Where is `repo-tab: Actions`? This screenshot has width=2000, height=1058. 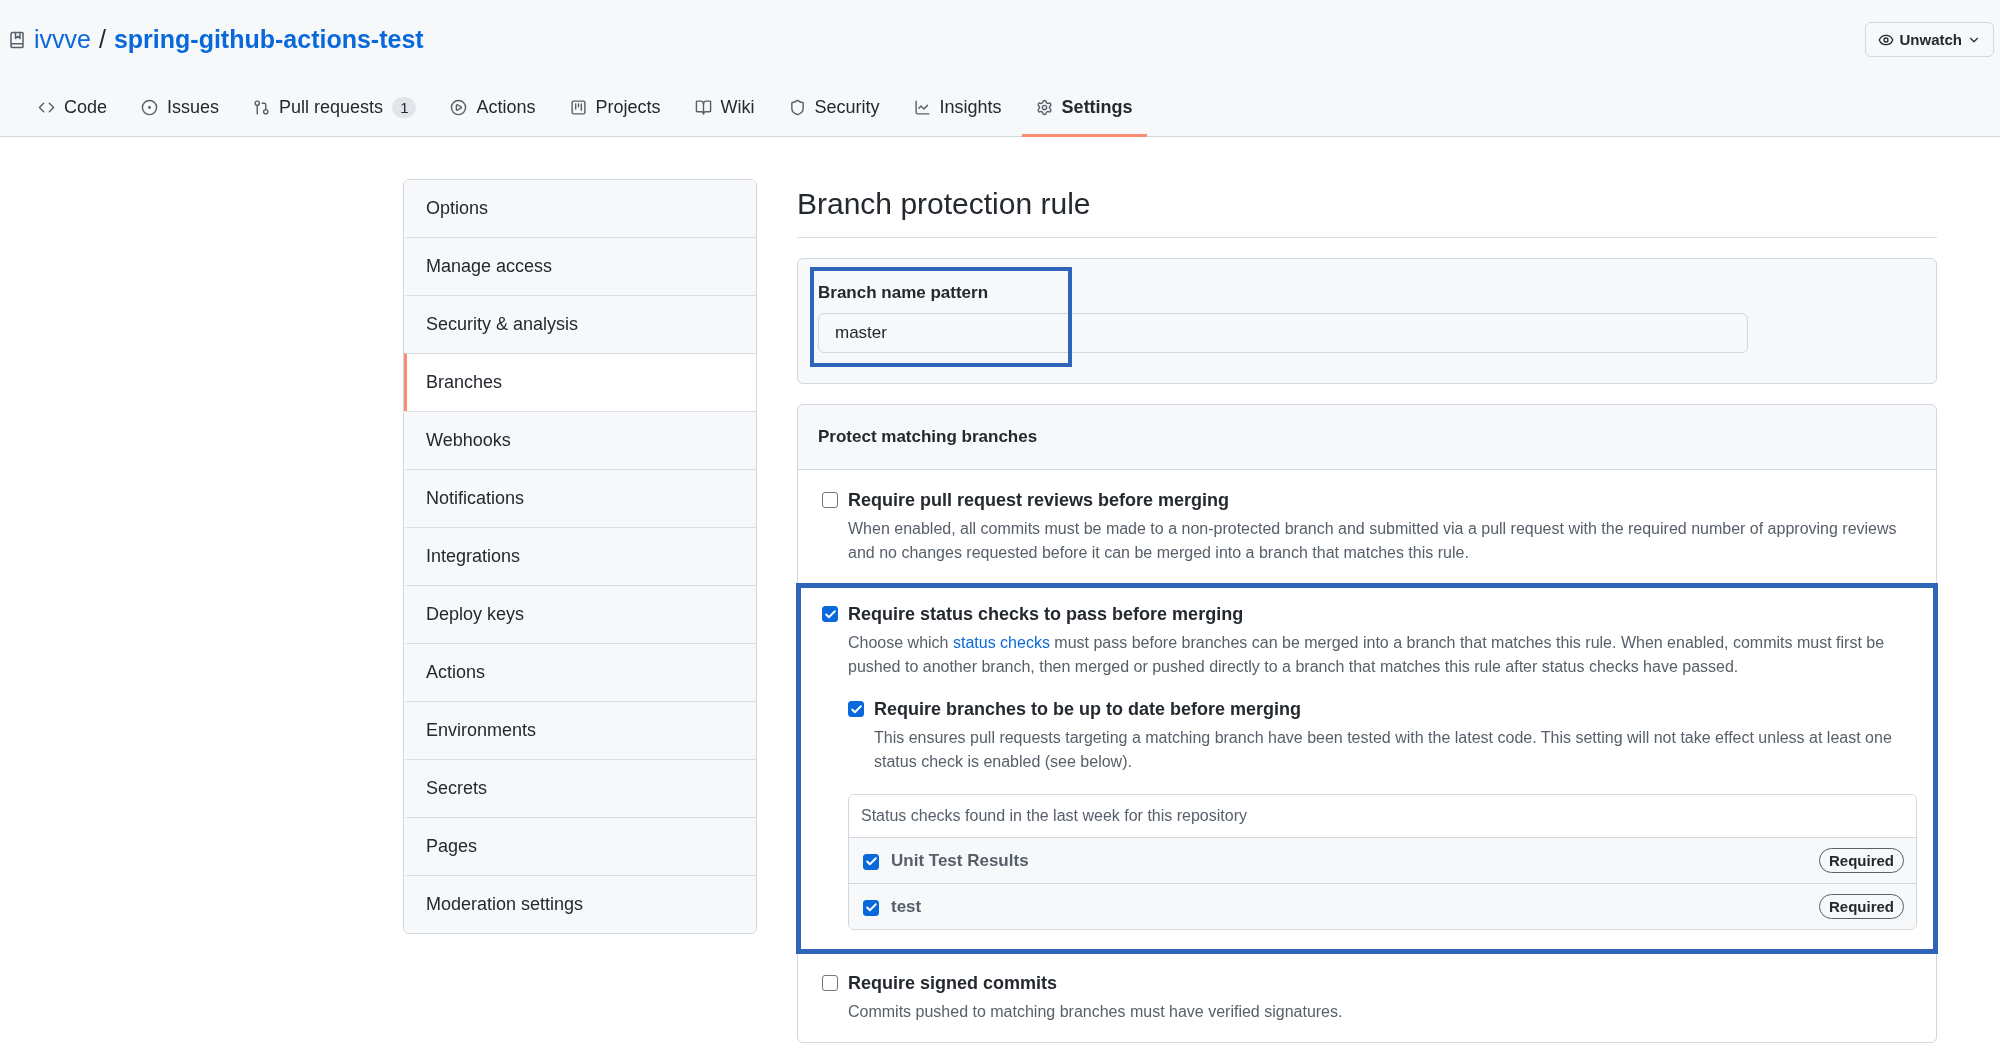
repo-tab: Actions is located at coordinates (493, 111).